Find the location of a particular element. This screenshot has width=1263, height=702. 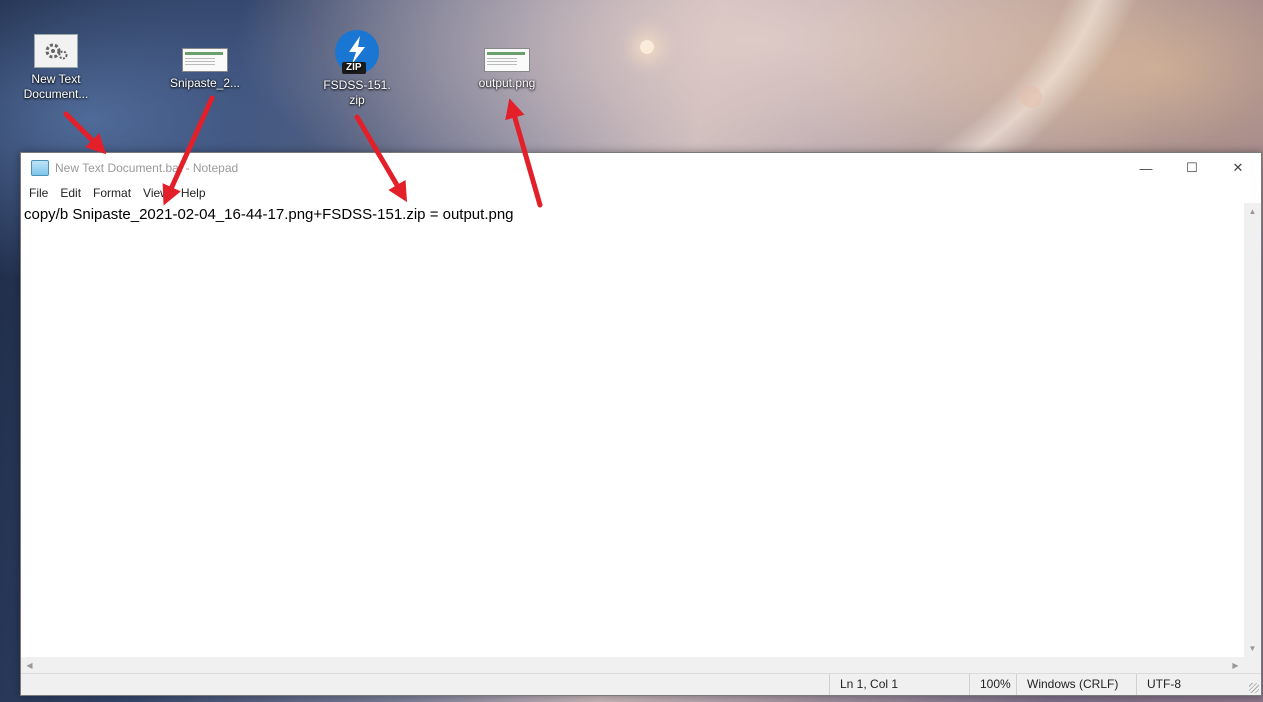

scroll-up-icon: ▲ is located at coordinates (1252, 211).